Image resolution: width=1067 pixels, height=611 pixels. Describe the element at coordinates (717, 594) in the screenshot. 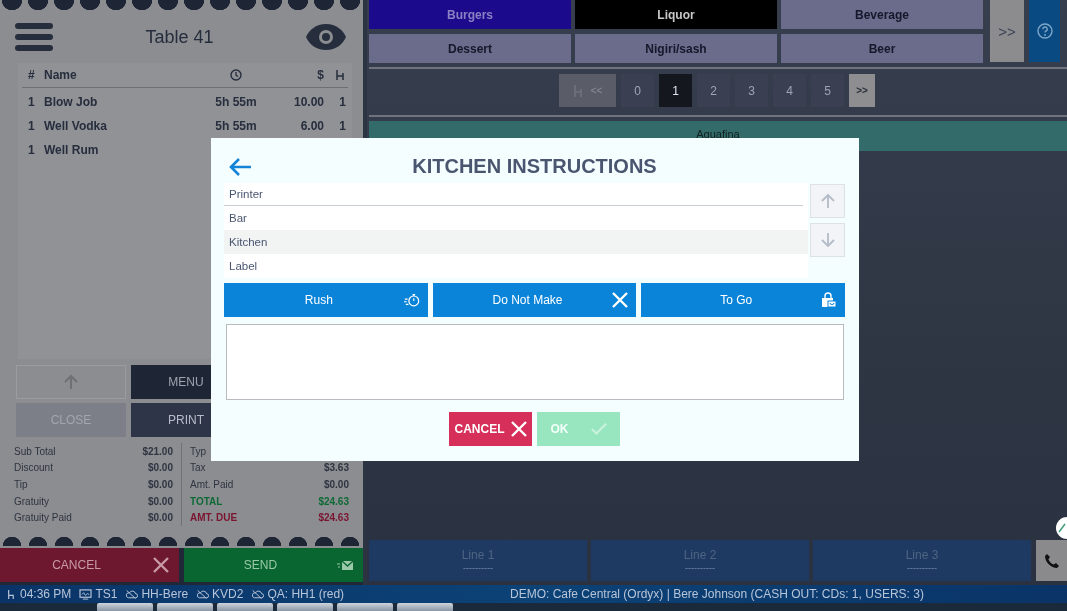

I see `status-info: DEMO: Cafe Central (Ordyx) | Bere Johnson (CASH OUT: CDs: 1, USERS: 3)` at that location.